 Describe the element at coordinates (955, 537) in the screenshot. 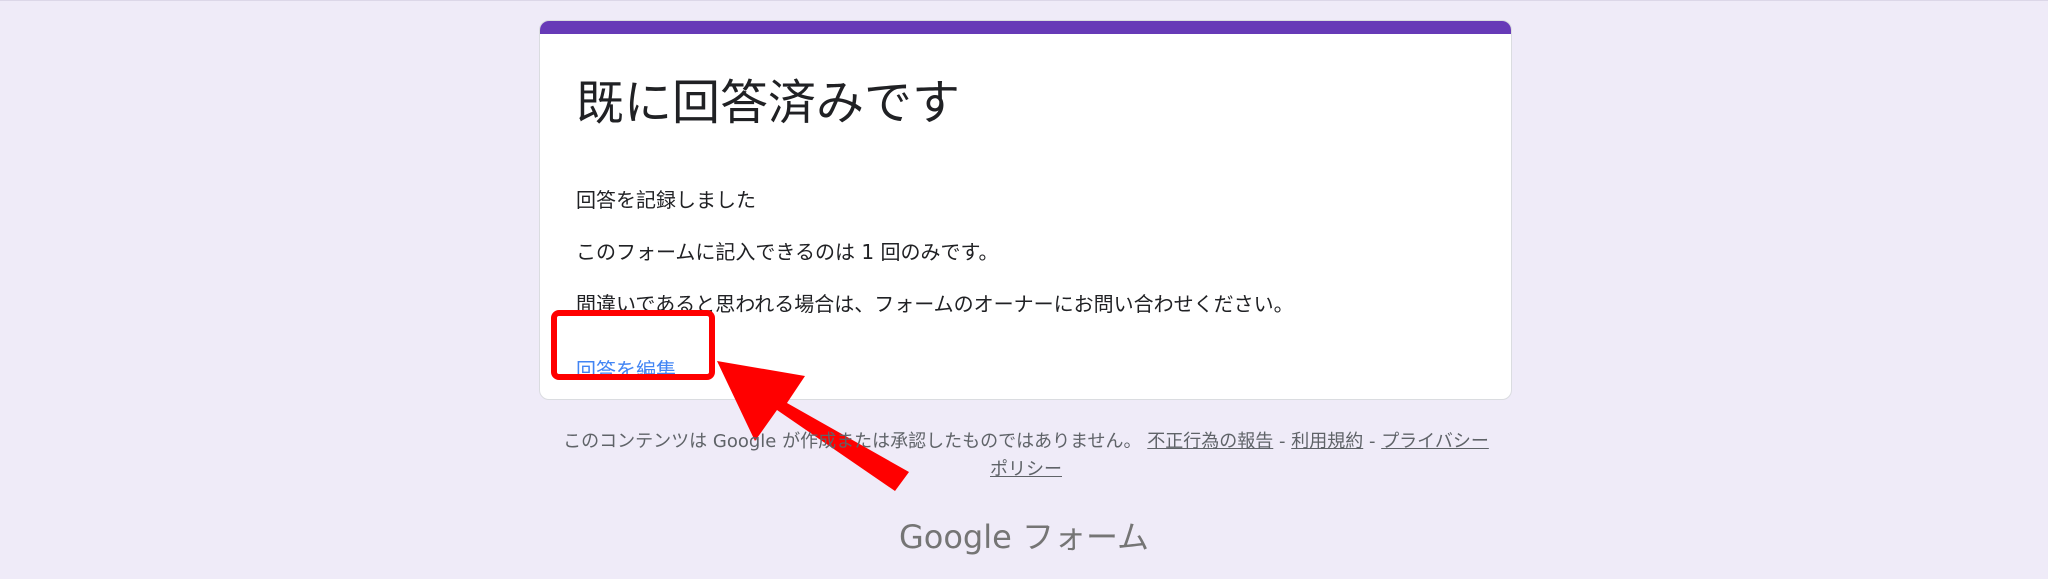

I see `google-wordmark: Google` at that location.